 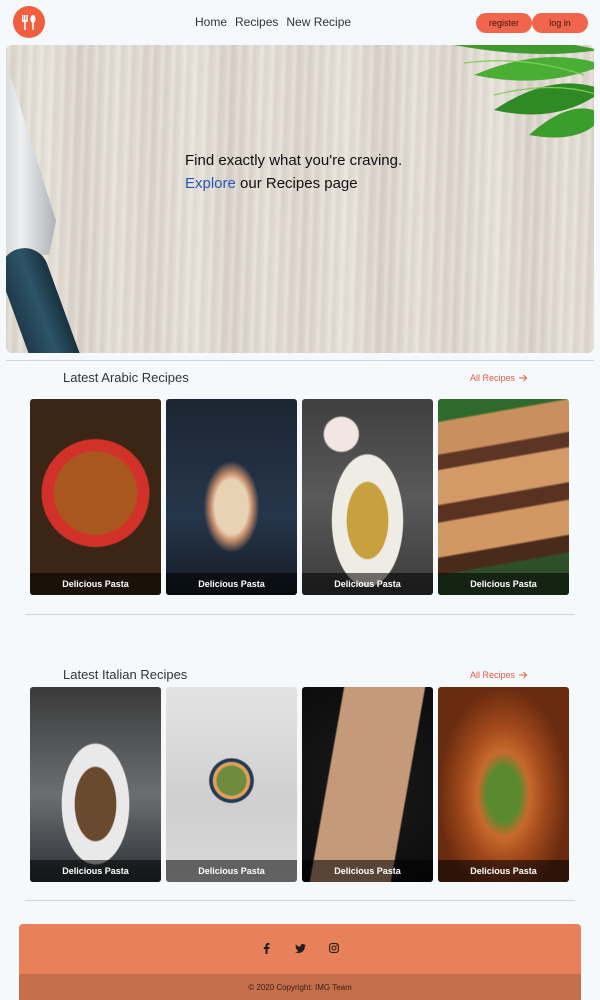 I want to click on copyright-text: © 2020 Copyright: IMG Team, so click(x=300, y=987).